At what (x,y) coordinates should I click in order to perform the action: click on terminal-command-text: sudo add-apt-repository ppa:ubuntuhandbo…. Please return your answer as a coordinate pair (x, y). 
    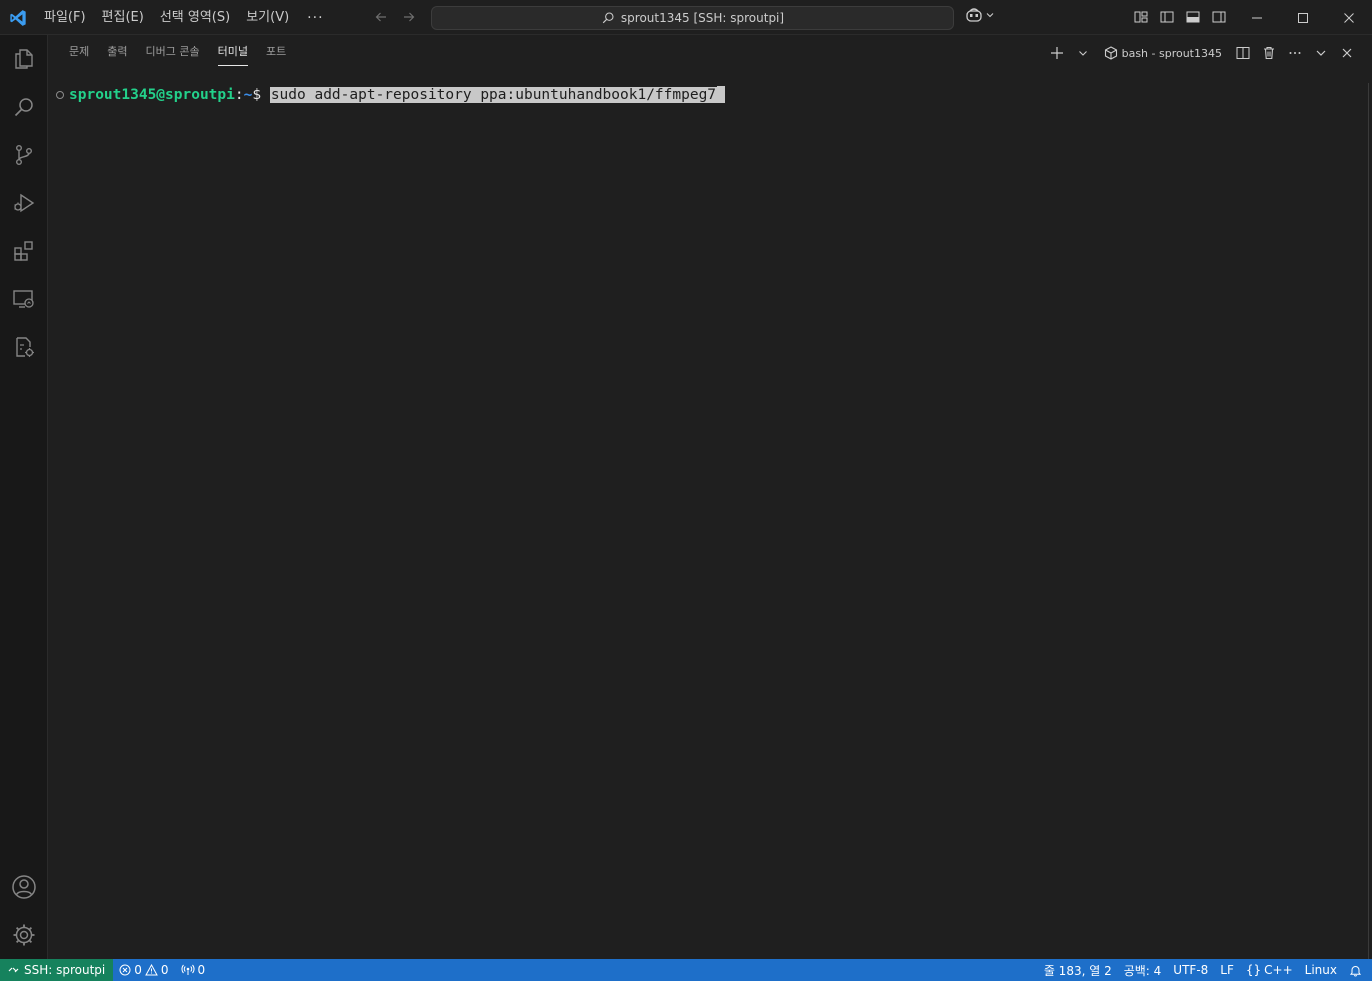
    Looking at the image, I should click on (493, 94).